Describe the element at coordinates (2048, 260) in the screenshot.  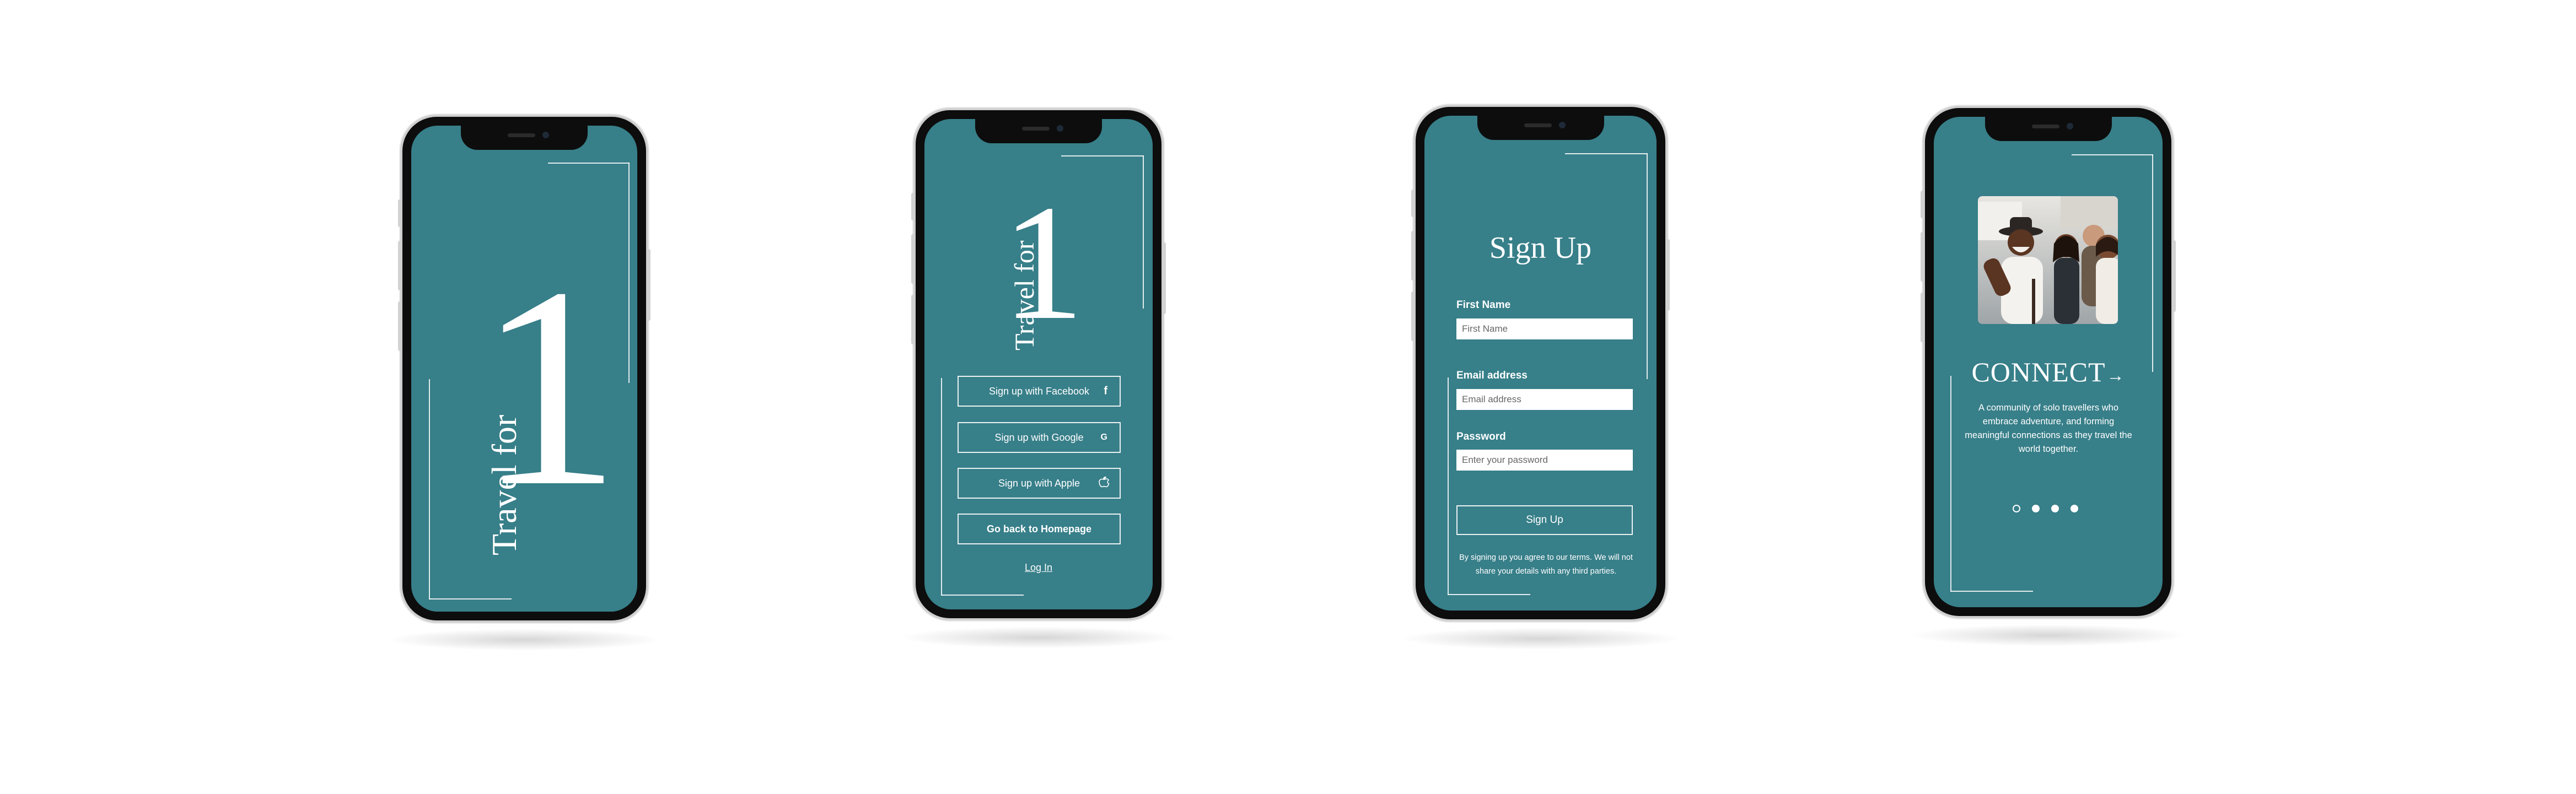
I see `travellers-photo` at that location.